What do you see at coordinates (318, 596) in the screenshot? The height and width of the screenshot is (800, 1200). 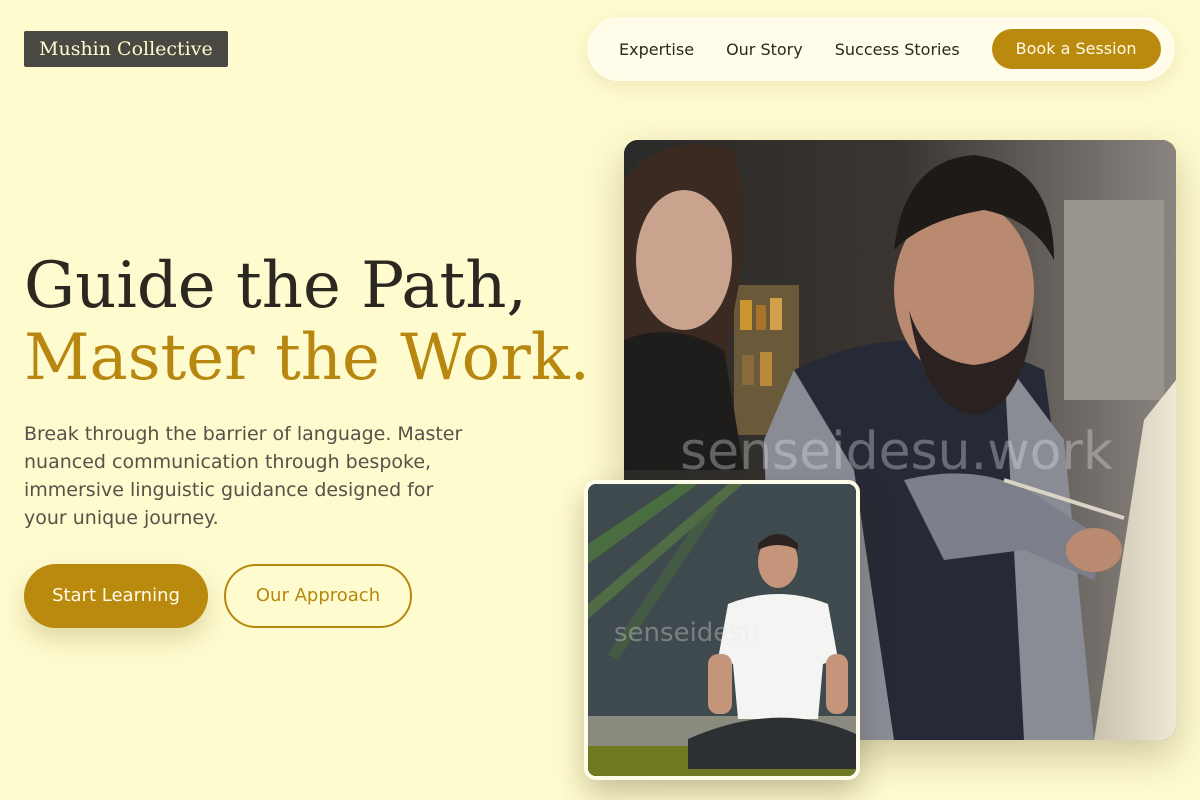 I see `our-approach-button: Our Approach` at bounding box center [318, 596].